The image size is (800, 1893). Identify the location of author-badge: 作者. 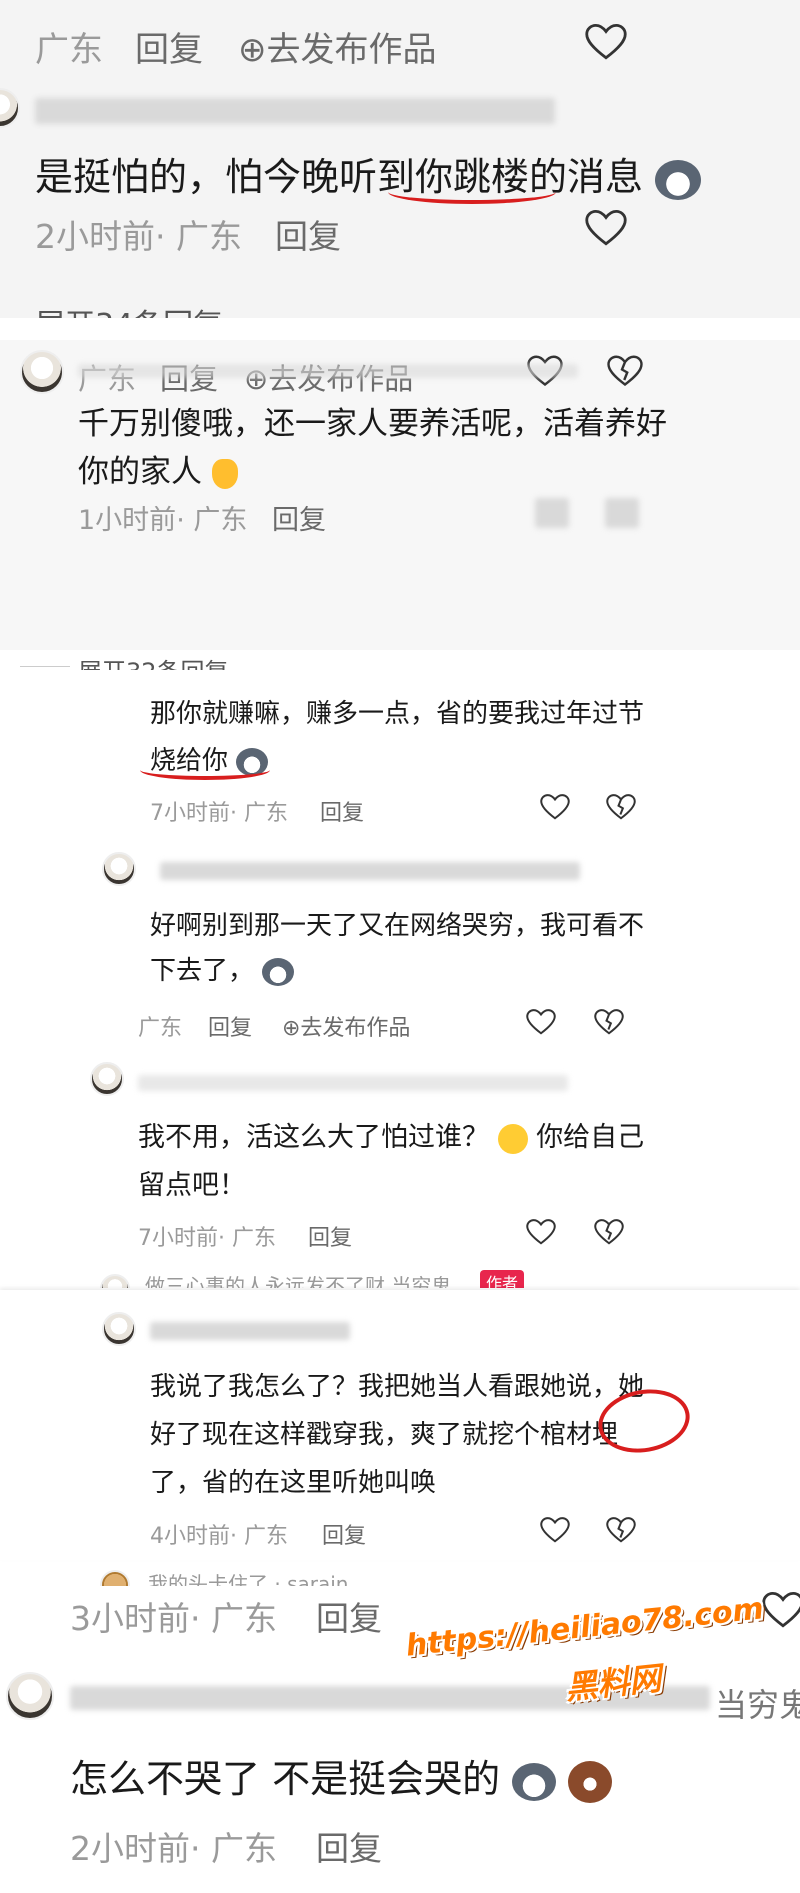
(502, 1279).